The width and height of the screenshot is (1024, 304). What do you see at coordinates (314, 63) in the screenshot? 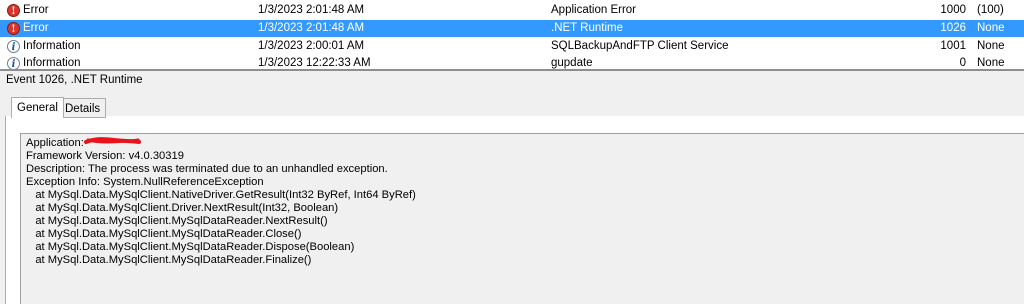
I see `event-date: 1/3/2023 12:22:33 AM` at bounding box center [314, 63].